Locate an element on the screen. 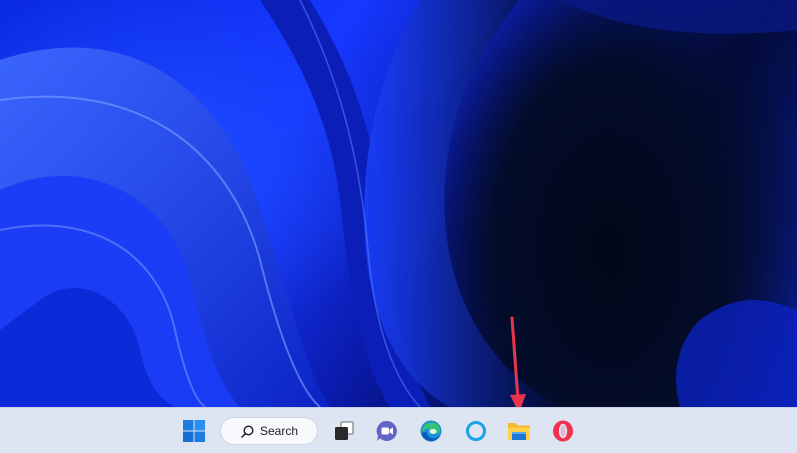 This screenshot has height=453, width=797. search-icon is located at coordinates (247, 431).